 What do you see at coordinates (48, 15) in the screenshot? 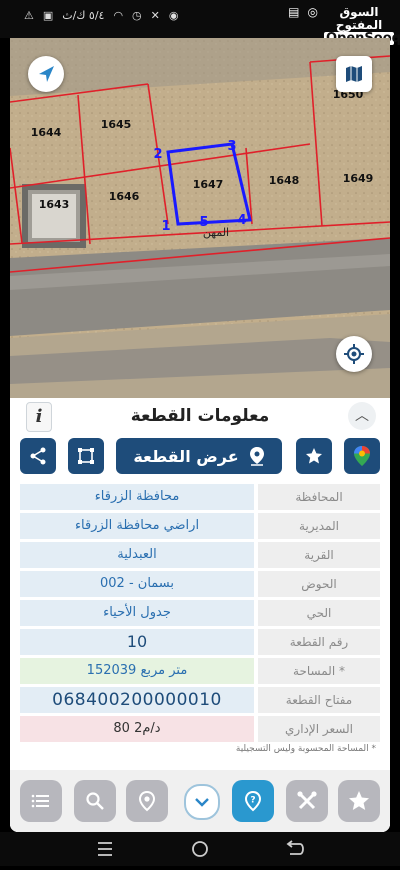
I see `image-icon: ▣` at bounding box center [48, 15].